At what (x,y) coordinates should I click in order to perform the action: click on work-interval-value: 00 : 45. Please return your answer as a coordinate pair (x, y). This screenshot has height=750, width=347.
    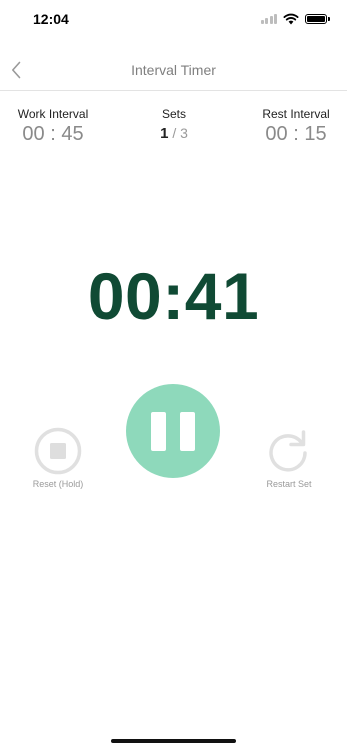
    Looking at the image, I should click on (53, 134).